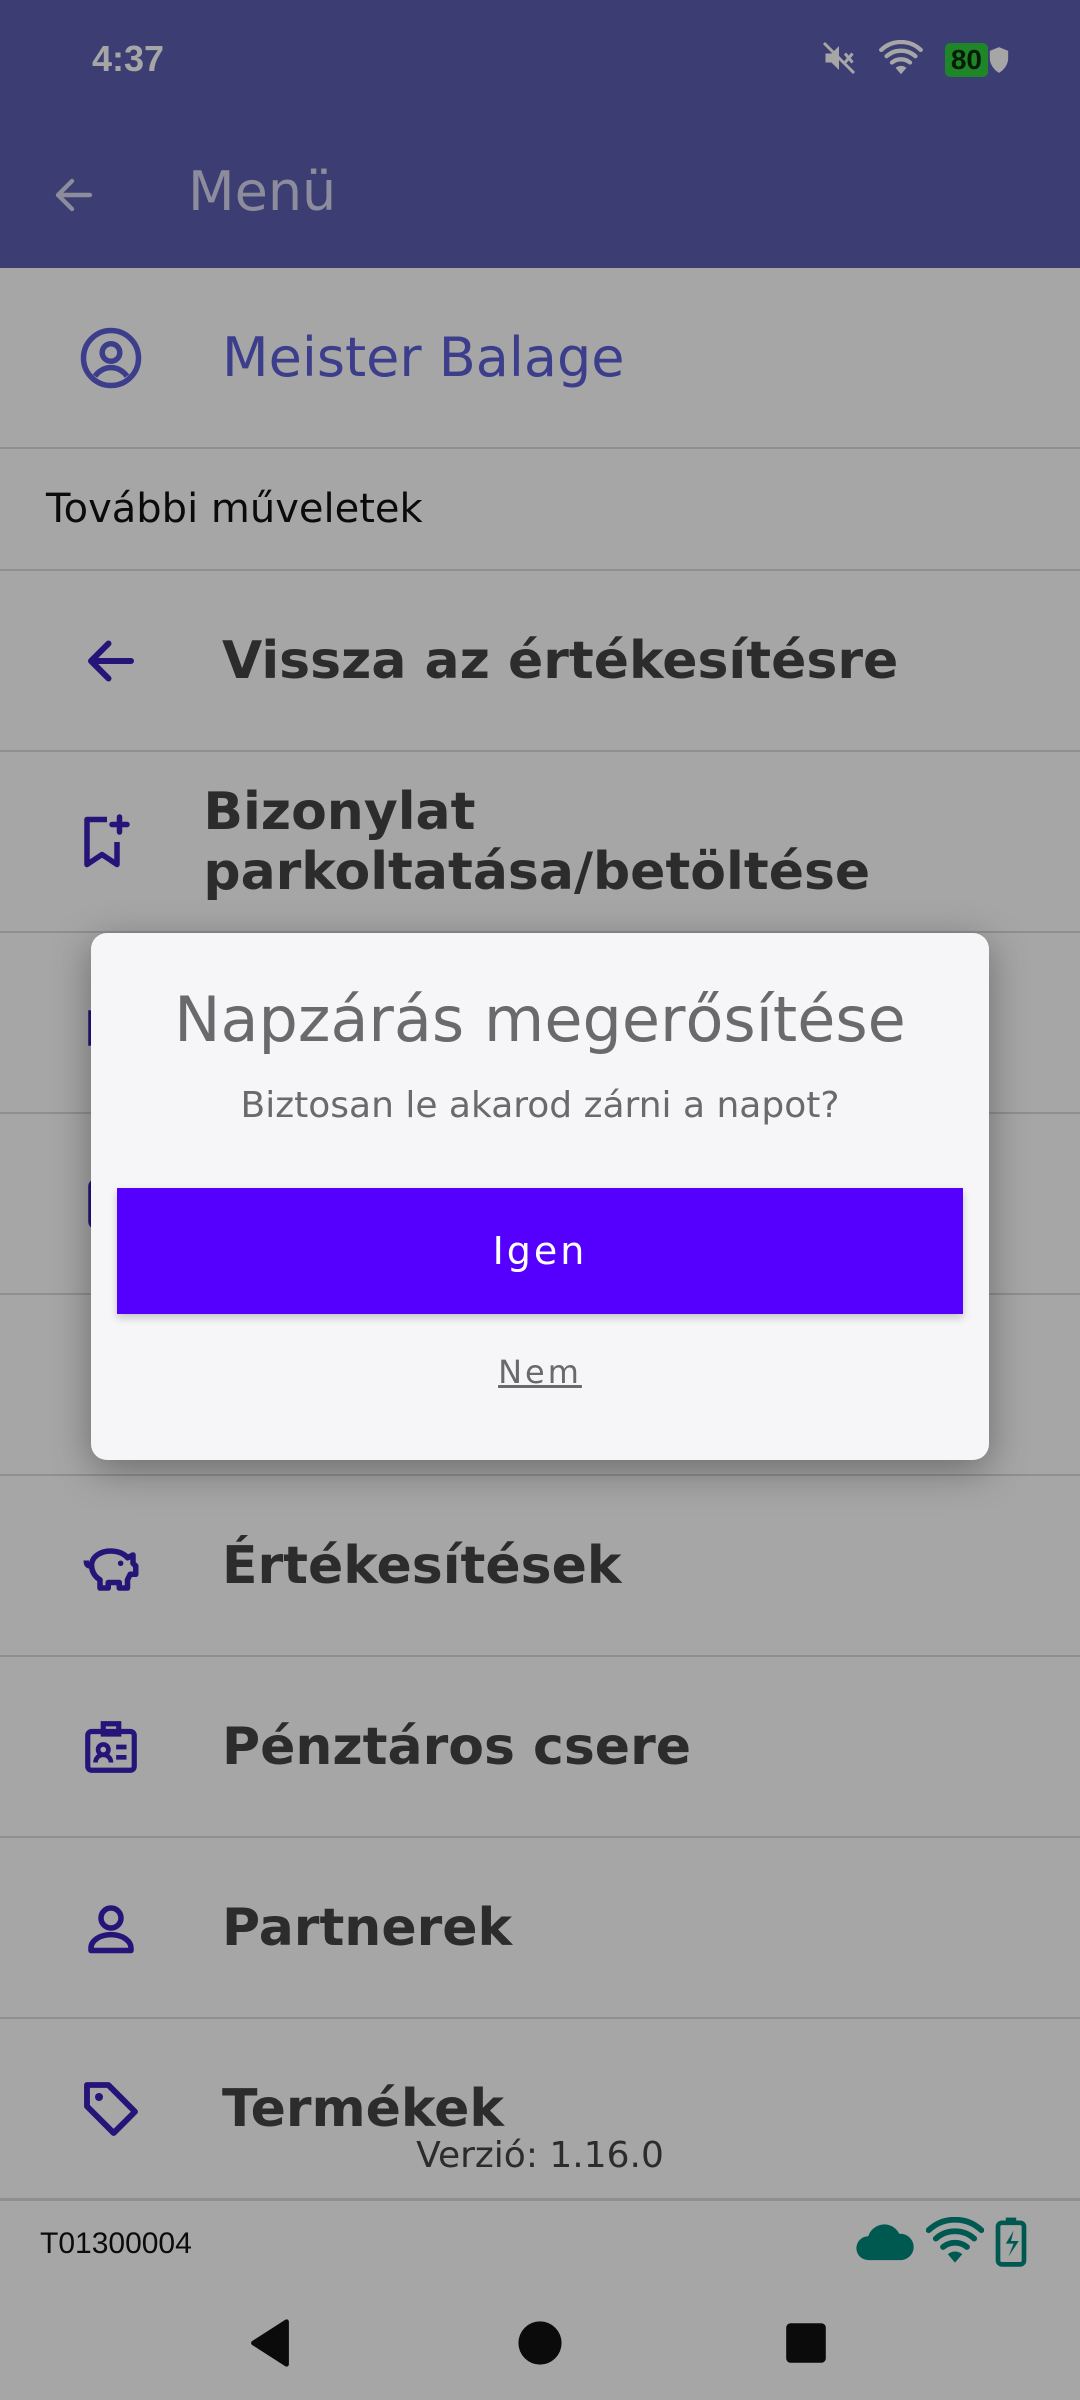 Image resolution: width=1080 pixels, height=2400 pixels. What do you see at coordinates (540, 1019) in the screenshot?
I see `dialog-title: Napzárás megerősítése` at bounding box center [540, 1019].